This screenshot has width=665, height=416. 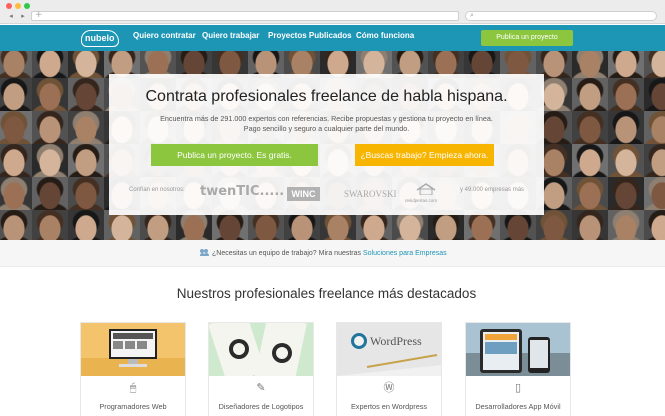 I want to click on swarovski-logo: SWAROVSKI, so click(x=370, y=194).